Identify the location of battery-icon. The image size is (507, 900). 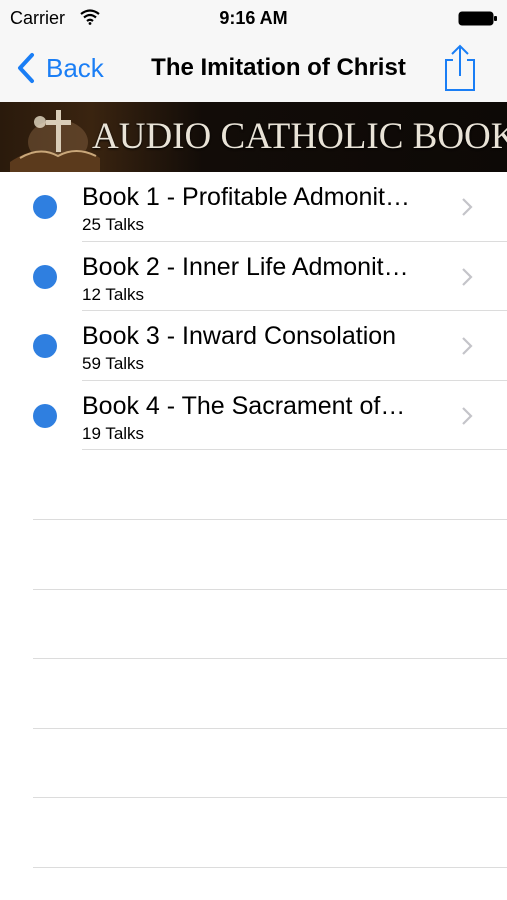
(477, 18).